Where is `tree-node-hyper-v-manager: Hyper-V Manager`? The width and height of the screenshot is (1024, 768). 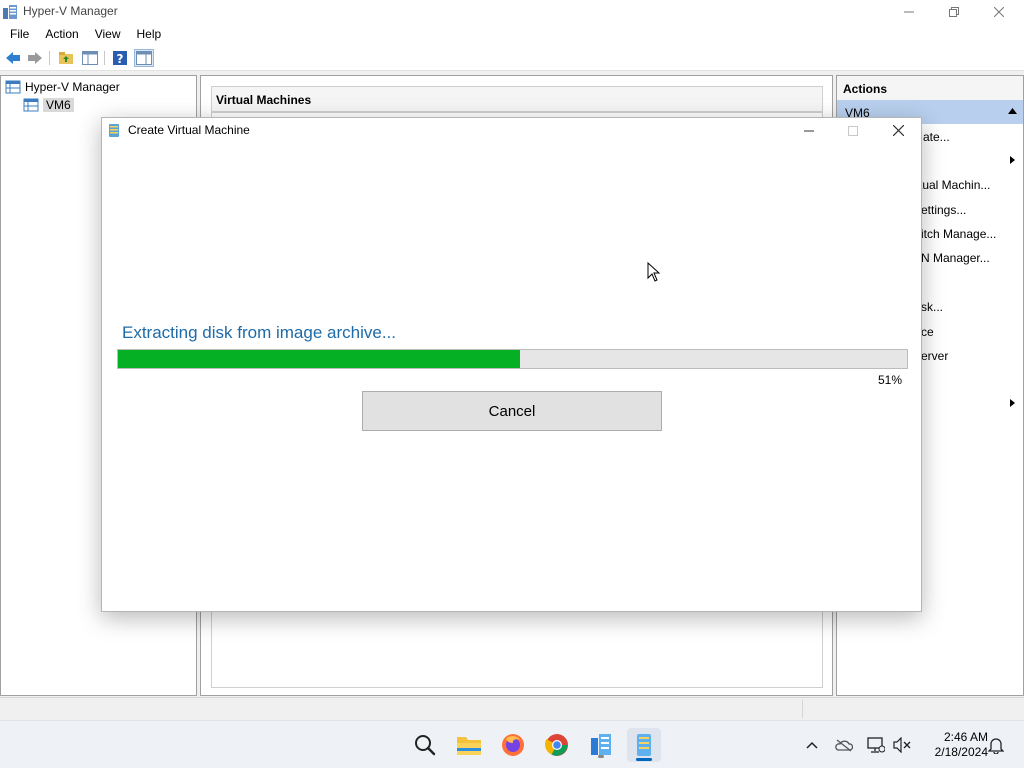
tree-node-hyper-v-manager: Hyper-V Manager is located at coordinates (62, 86).